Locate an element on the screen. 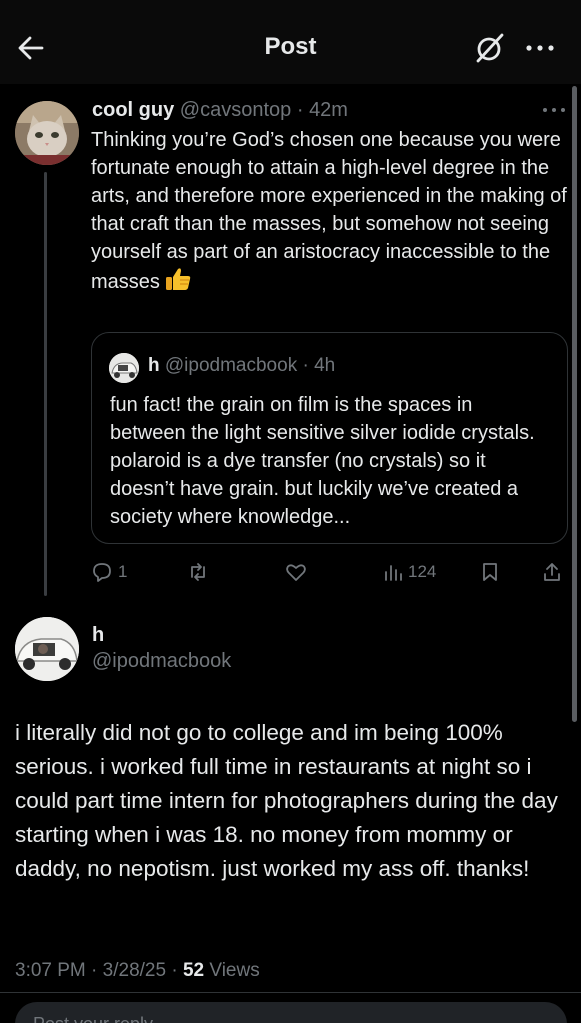  heart-icon is located at coordinates (296, 572).